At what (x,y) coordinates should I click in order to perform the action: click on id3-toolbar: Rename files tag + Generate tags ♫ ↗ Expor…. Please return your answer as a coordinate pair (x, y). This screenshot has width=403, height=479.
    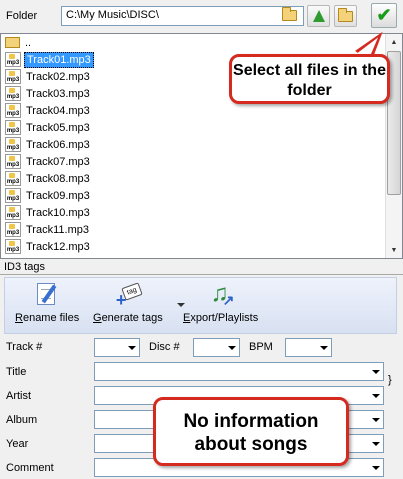
    Looking at the image, I should click on (200, 305).